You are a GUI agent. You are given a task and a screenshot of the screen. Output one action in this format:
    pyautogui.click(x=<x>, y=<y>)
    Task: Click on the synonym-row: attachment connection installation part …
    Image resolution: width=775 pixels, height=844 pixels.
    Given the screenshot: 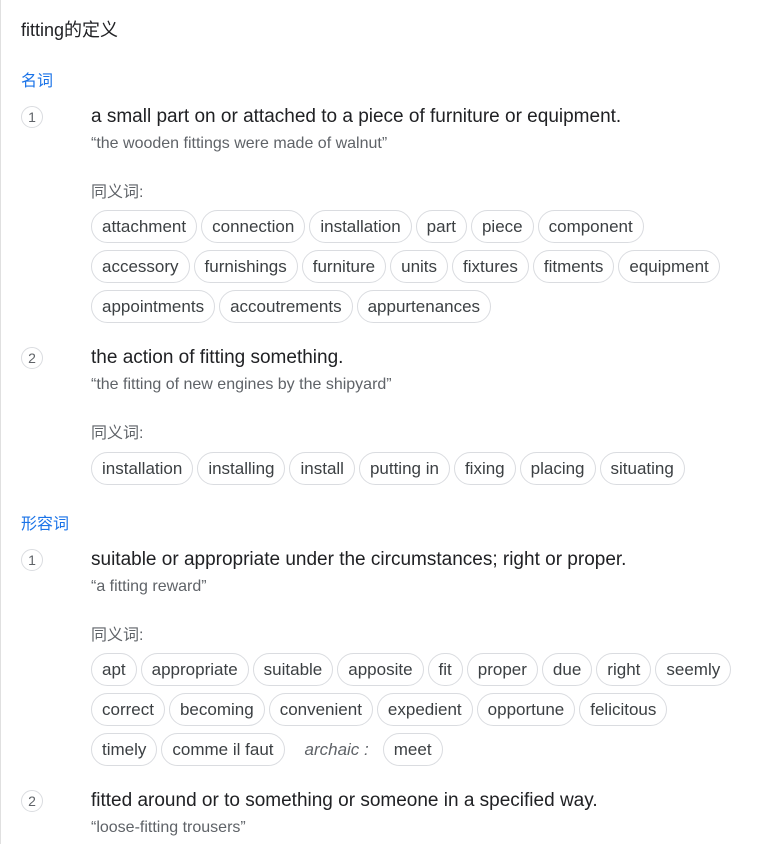 What is the action you would take?
    pyautogui.click(x=369, y=226)
    